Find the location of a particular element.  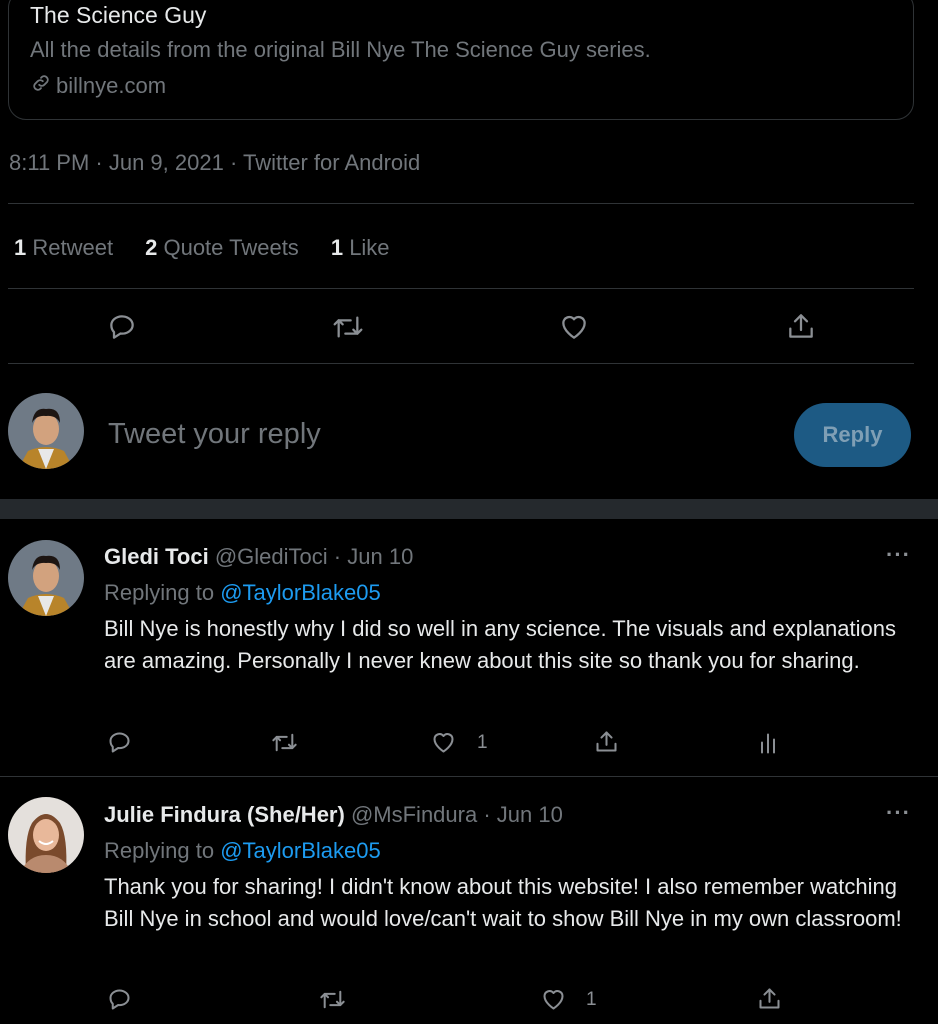

tweet-stats: 1 Retweet 2 Quote Tweets 1 Like is located at coordinates (202, 248).